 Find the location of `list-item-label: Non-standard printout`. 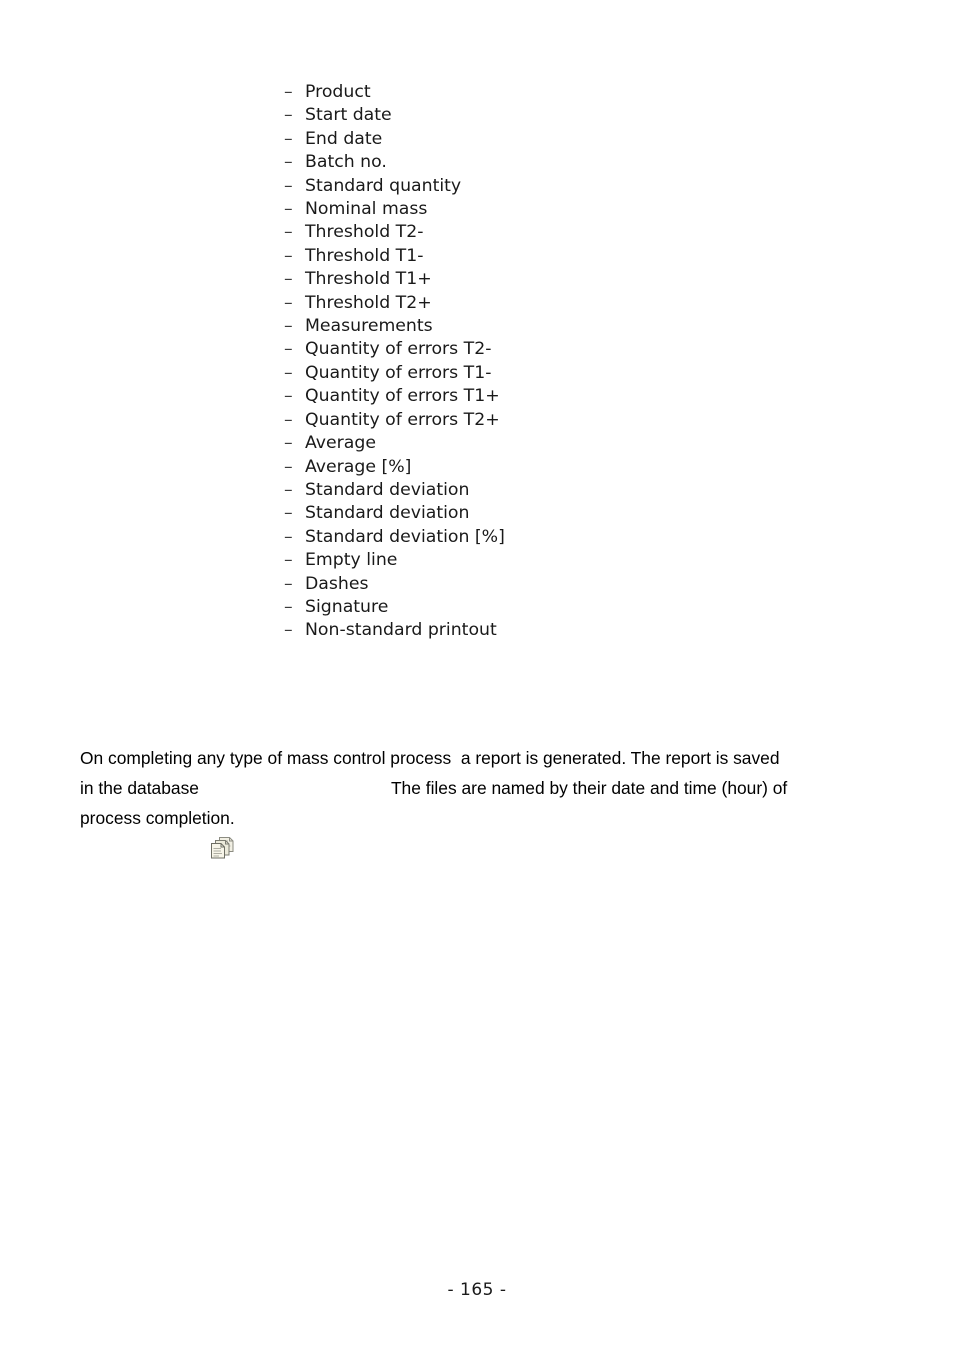

list-item-label: Non-standard printout is located at coordinates (401, 630).